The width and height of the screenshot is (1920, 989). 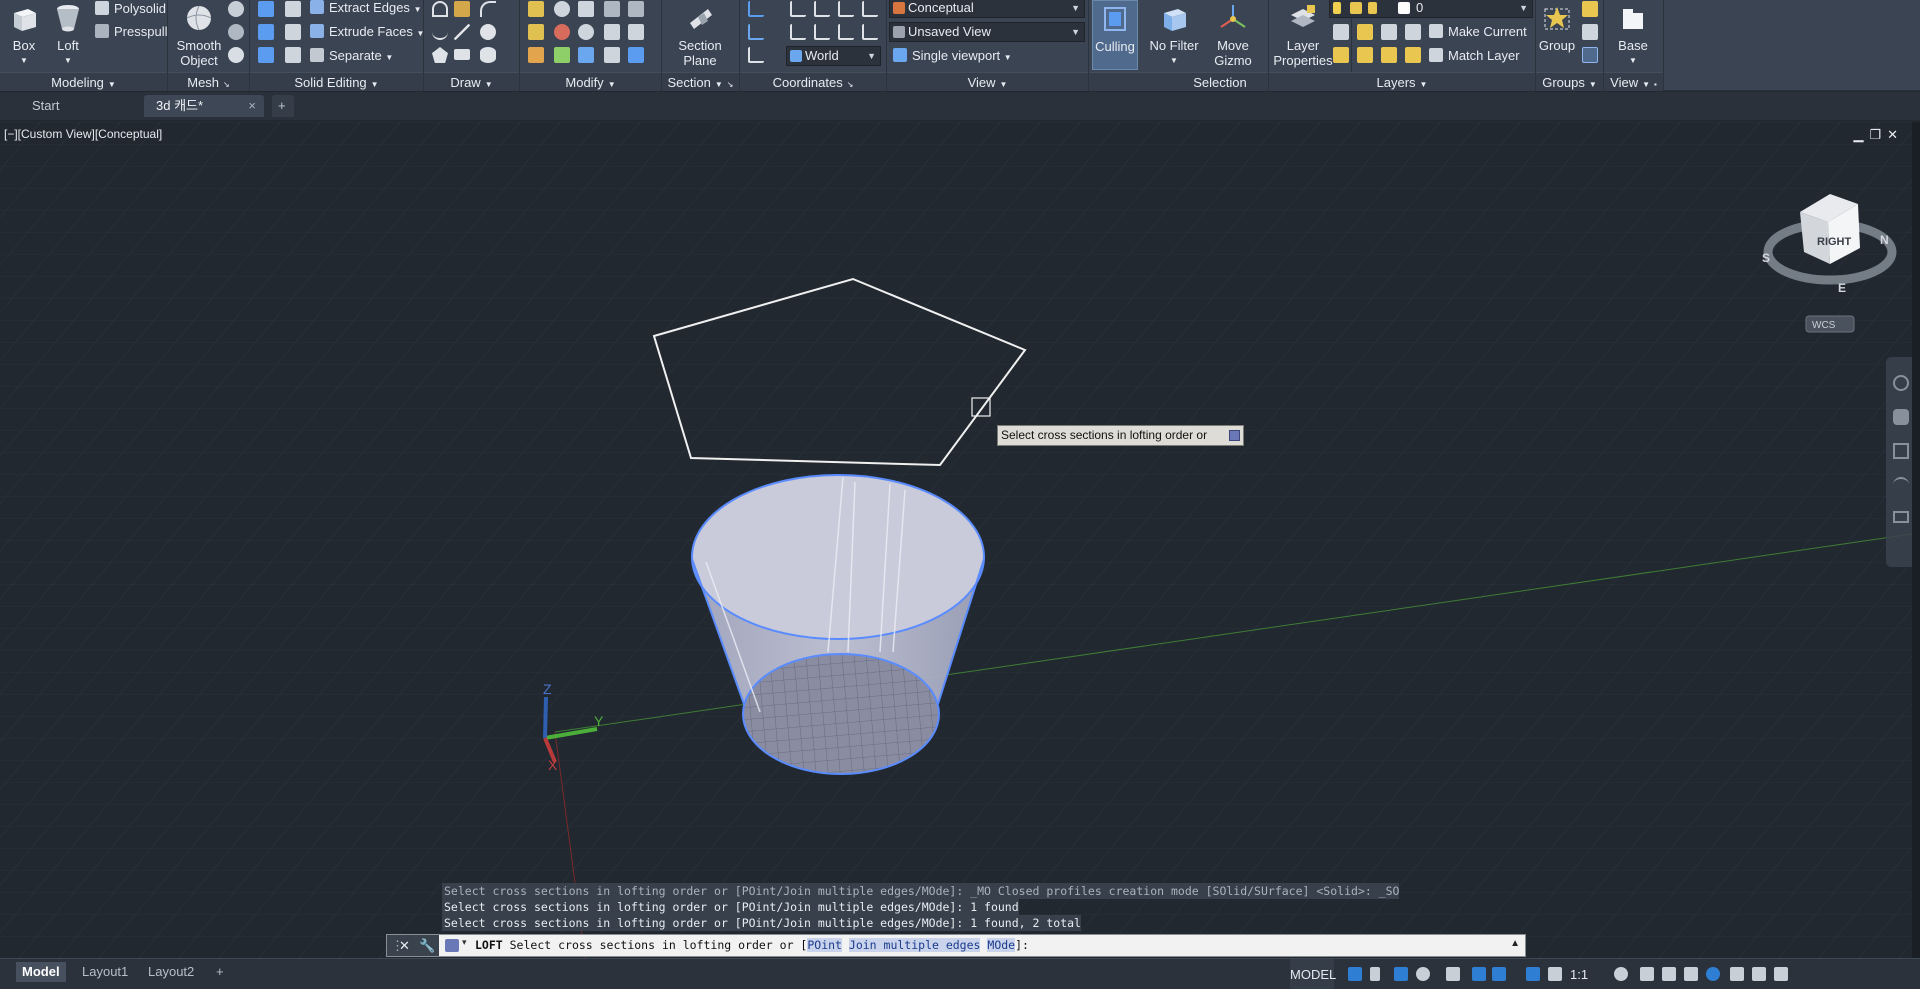 I want to click on stretch-icon, so click(x=612, y=32).